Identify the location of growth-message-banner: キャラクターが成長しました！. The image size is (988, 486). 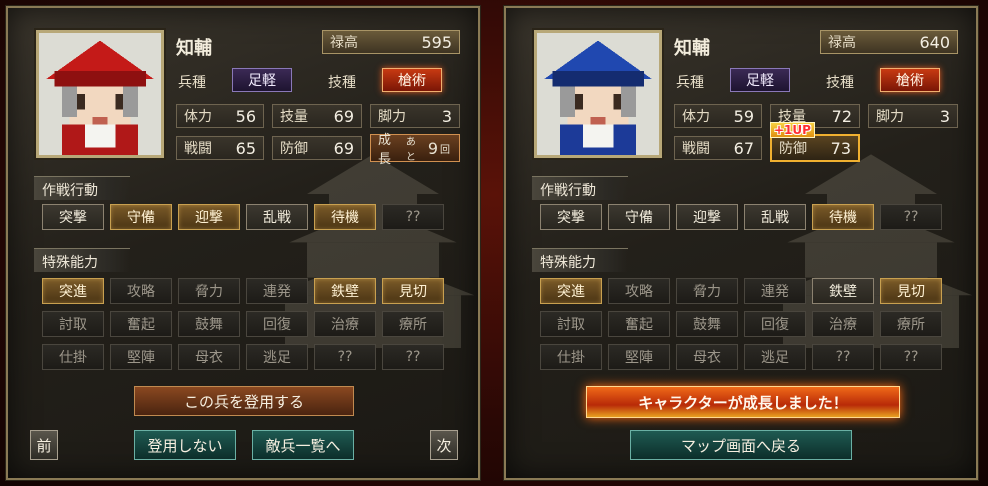
(743, 402).